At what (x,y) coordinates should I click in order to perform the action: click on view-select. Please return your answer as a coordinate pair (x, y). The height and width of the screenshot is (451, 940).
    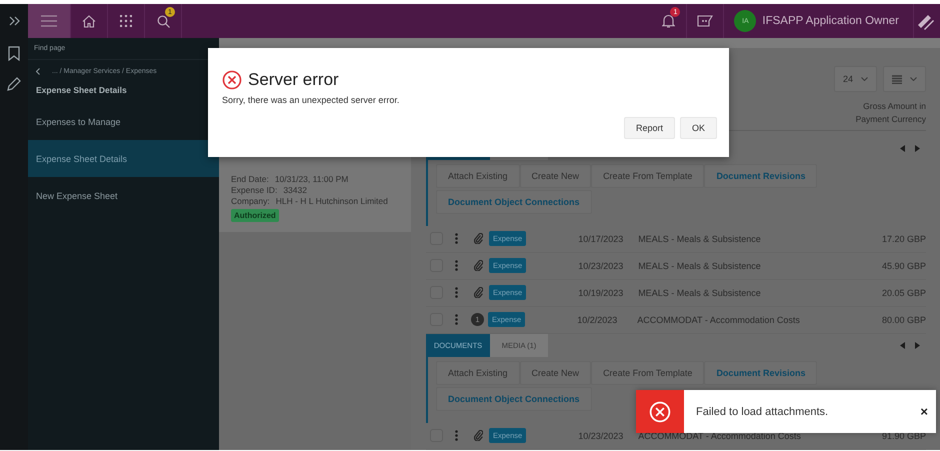
    Looking at the image, I should click on (904, 79).